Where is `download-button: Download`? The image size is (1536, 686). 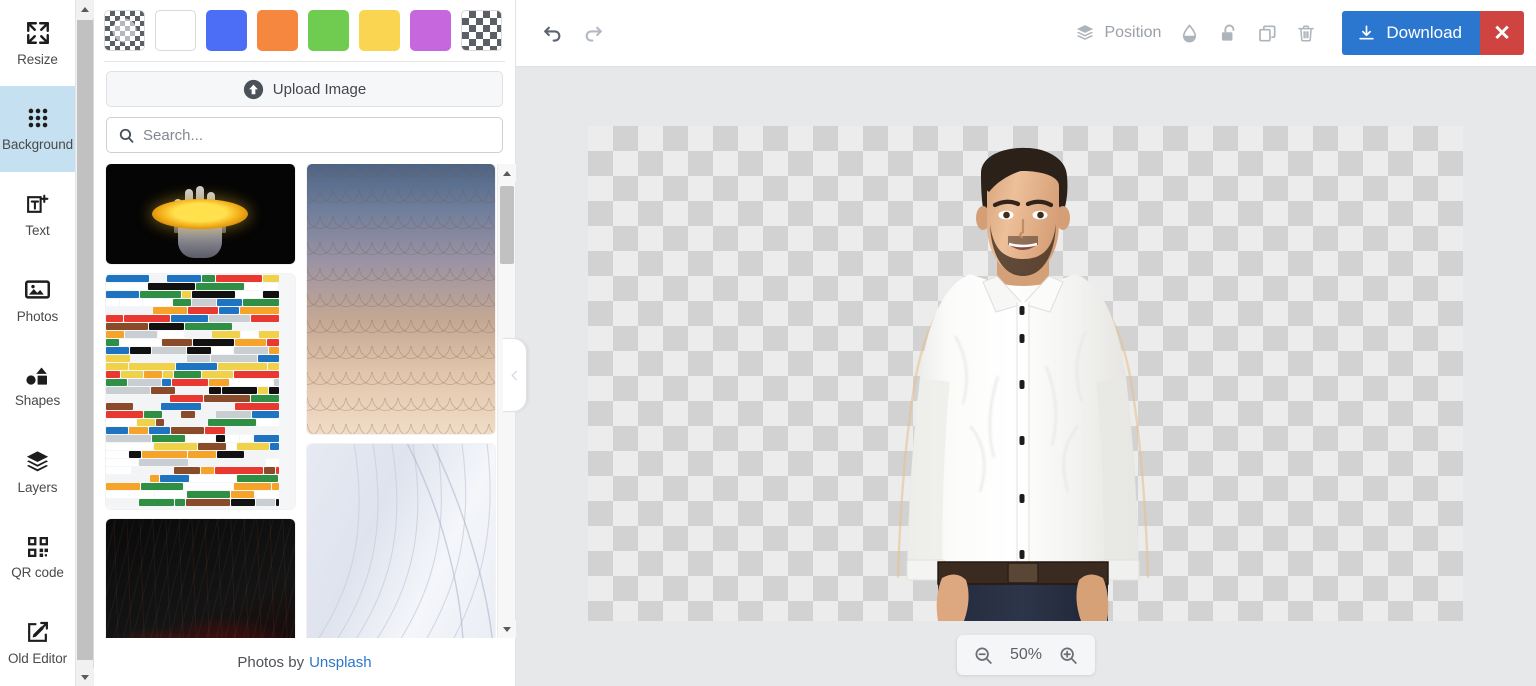
download-button: Download is located at coordinates (1411, 33).